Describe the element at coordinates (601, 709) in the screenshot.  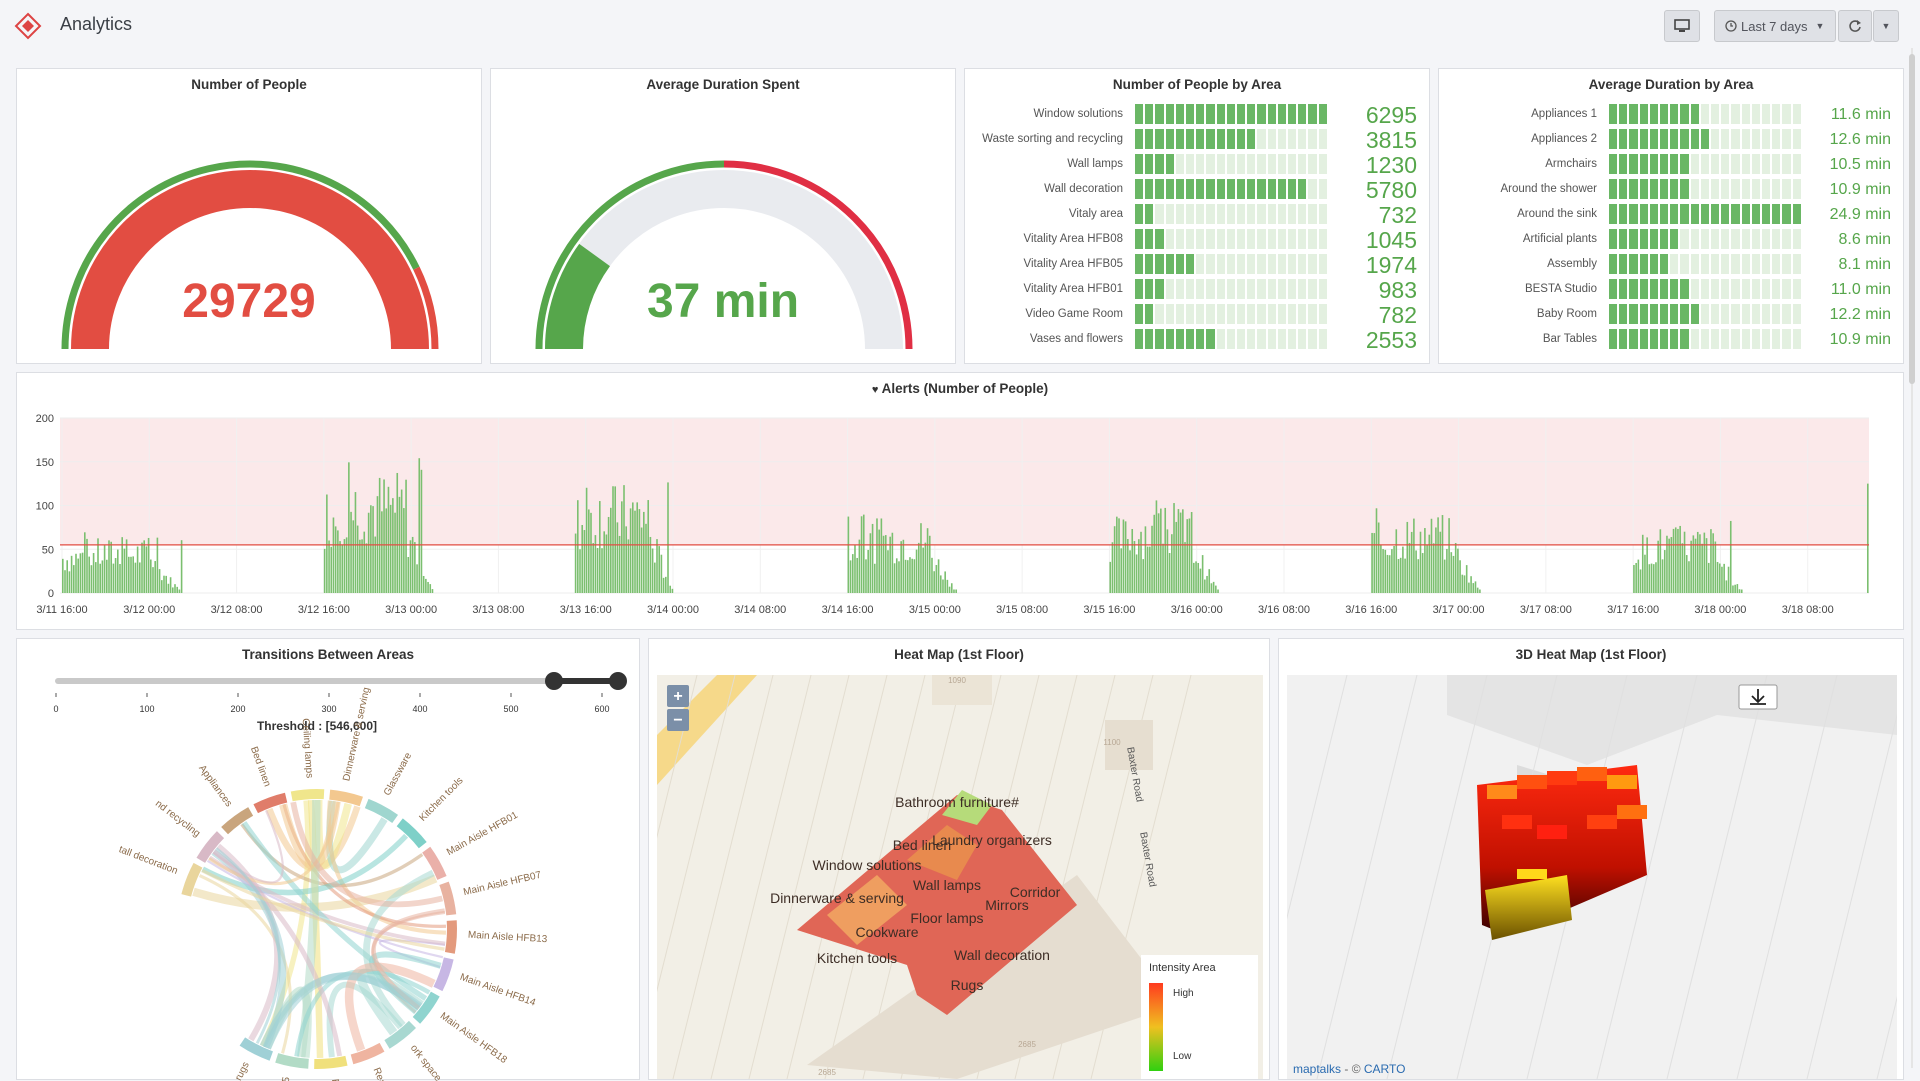
I see `slider-tick-label: 600` at that location.